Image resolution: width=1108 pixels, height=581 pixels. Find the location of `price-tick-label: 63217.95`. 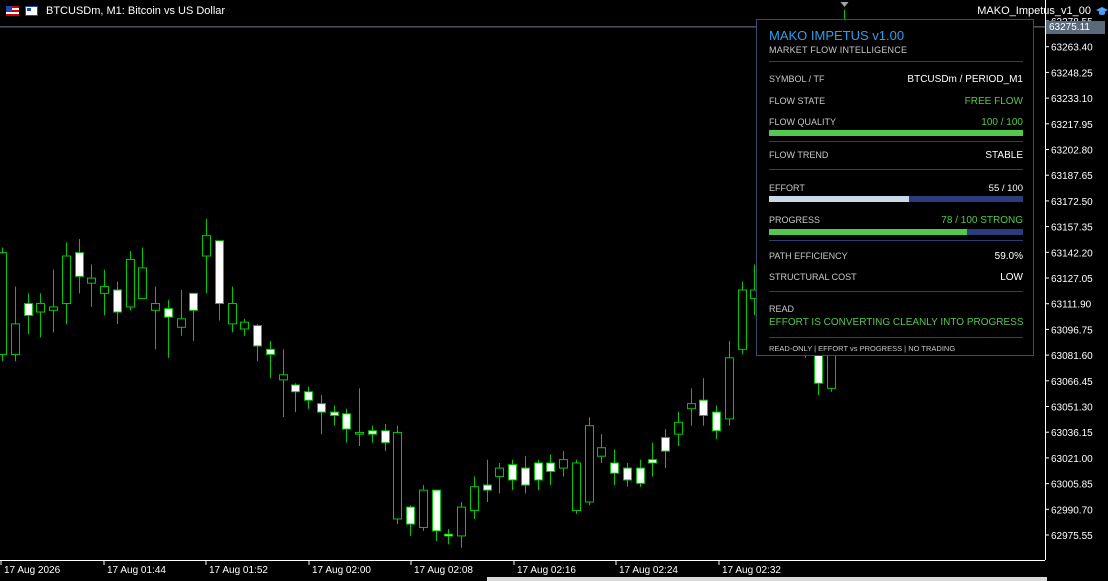

price-tick-label: 63217.95 is located at coordinates (1072, 125).